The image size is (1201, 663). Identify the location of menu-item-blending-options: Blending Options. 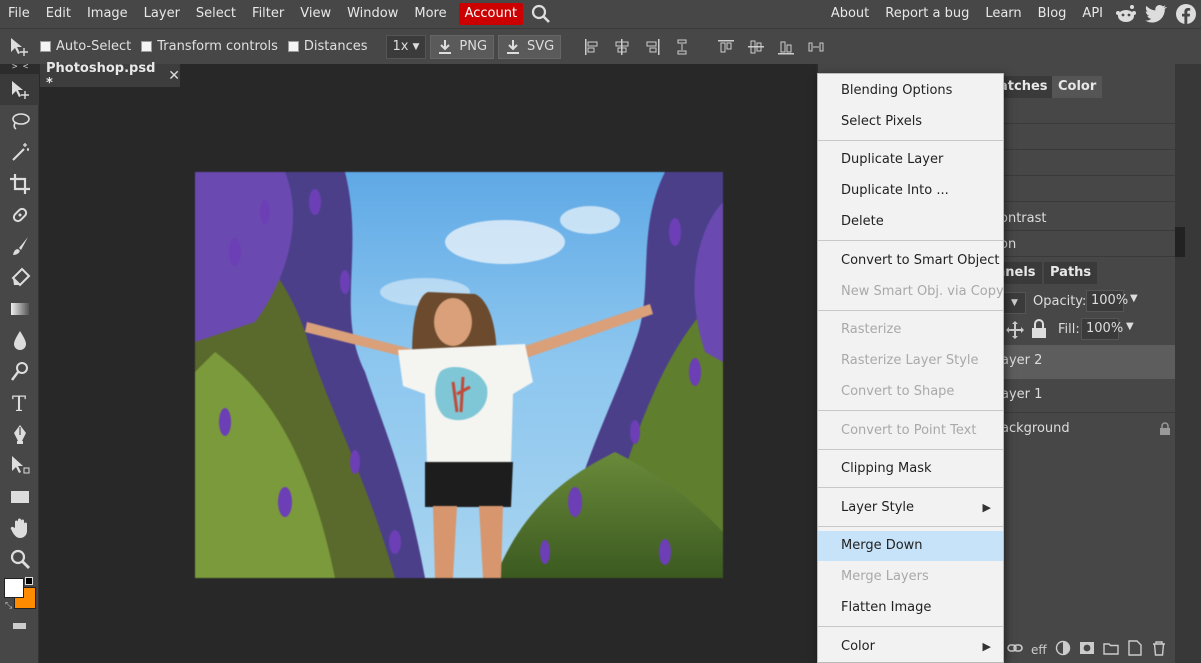
(910, 91).